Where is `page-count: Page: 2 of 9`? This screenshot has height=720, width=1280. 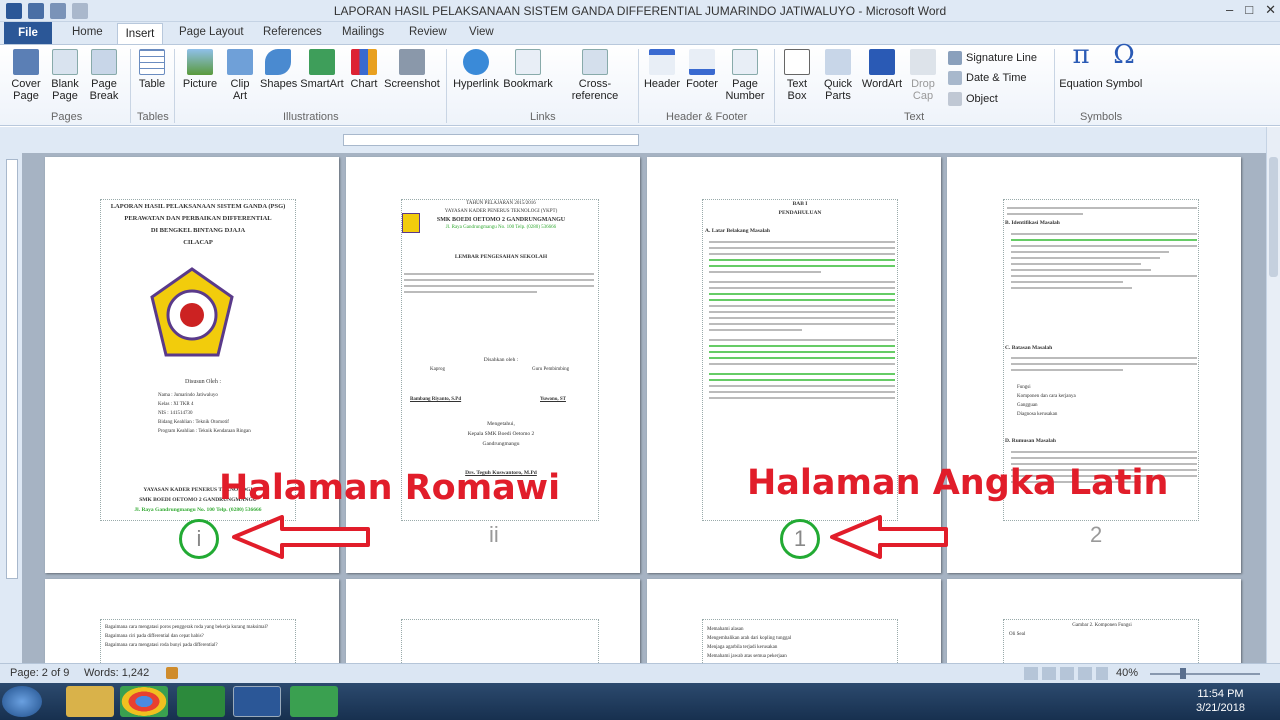 page-count: Page: 2 of 9 is located at coordinates (39, 673).